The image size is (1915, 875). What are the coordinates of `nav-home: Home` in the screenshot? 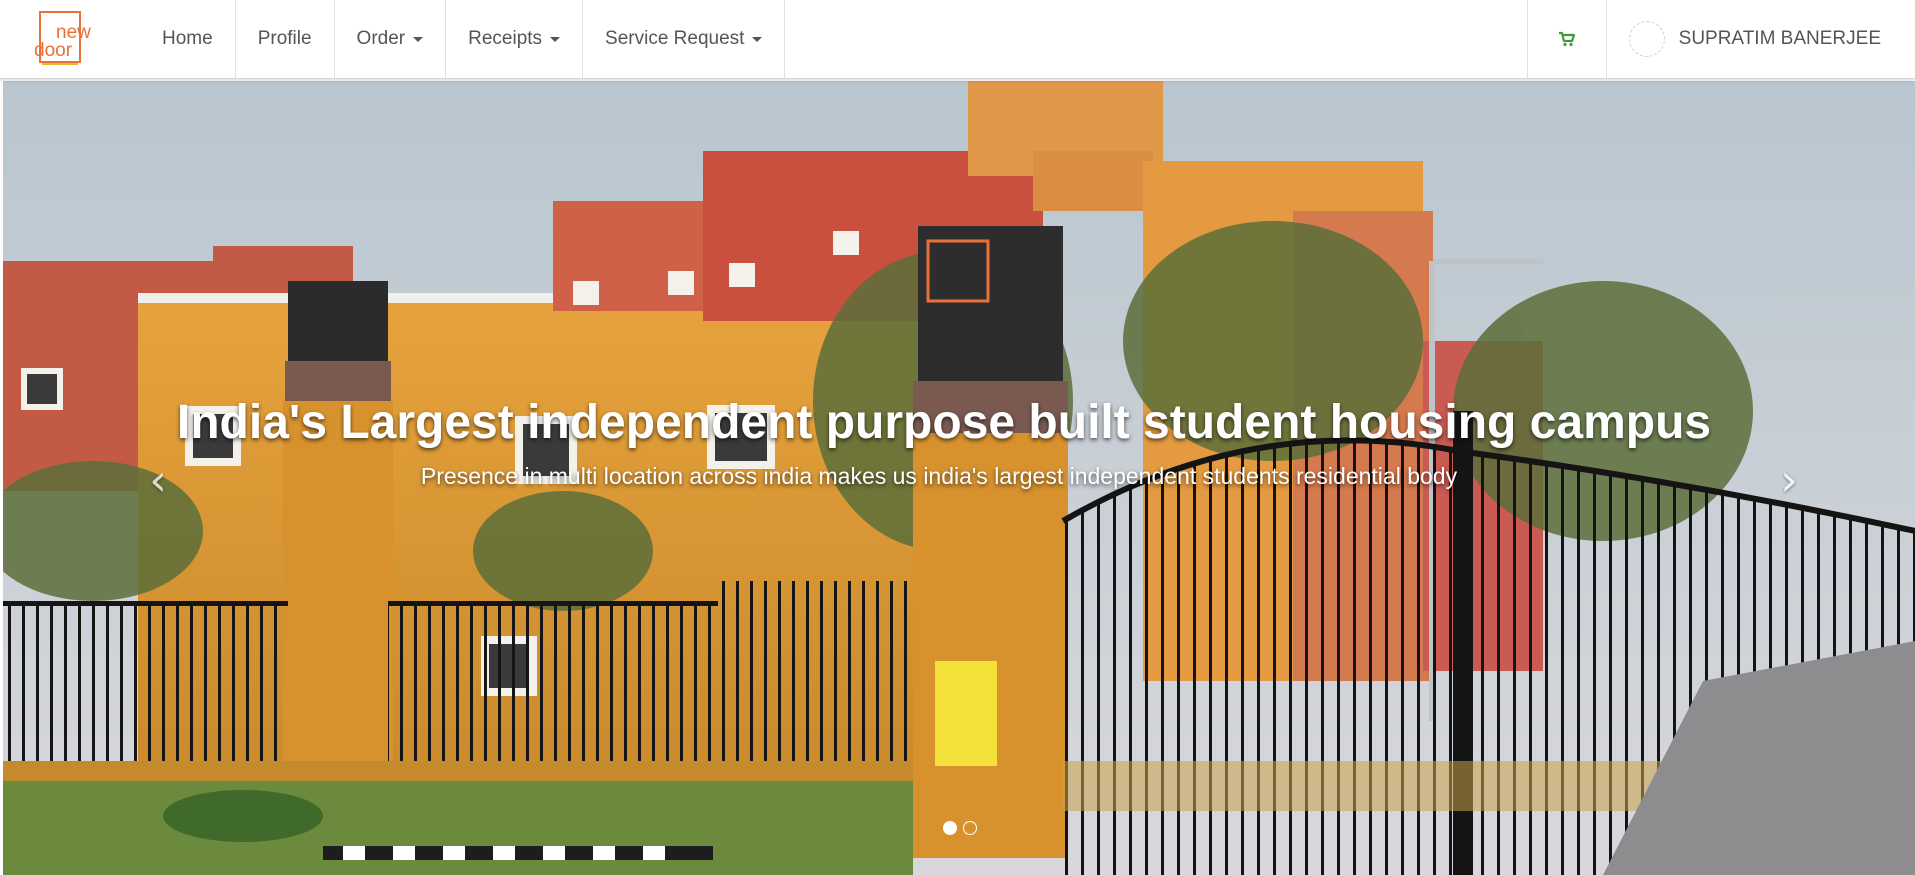 It's located at (188, 39).